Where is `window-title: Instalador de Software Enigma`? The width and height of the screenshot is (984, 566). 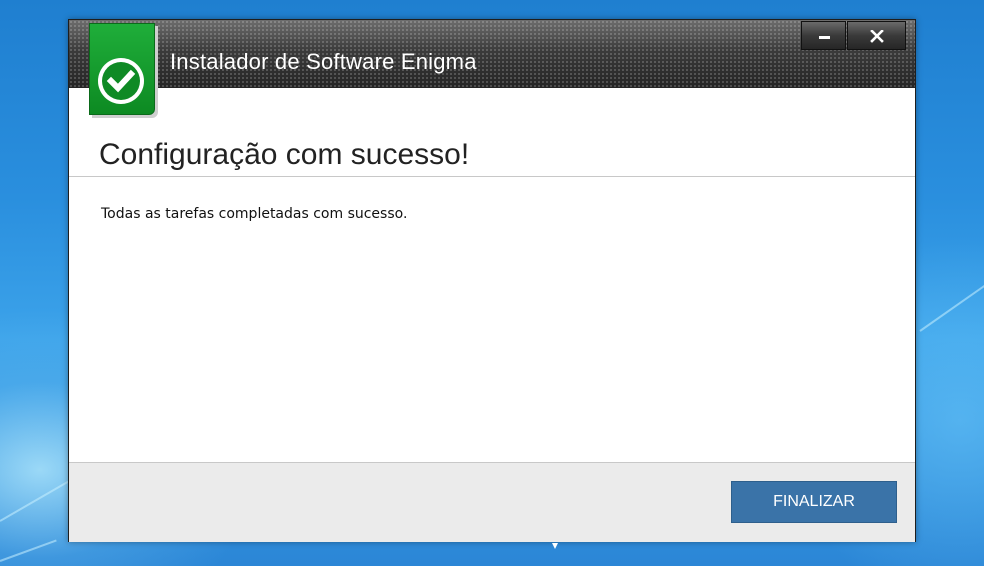 window-title: Instalador de Software Enigma is located at coordinates (323, 61).